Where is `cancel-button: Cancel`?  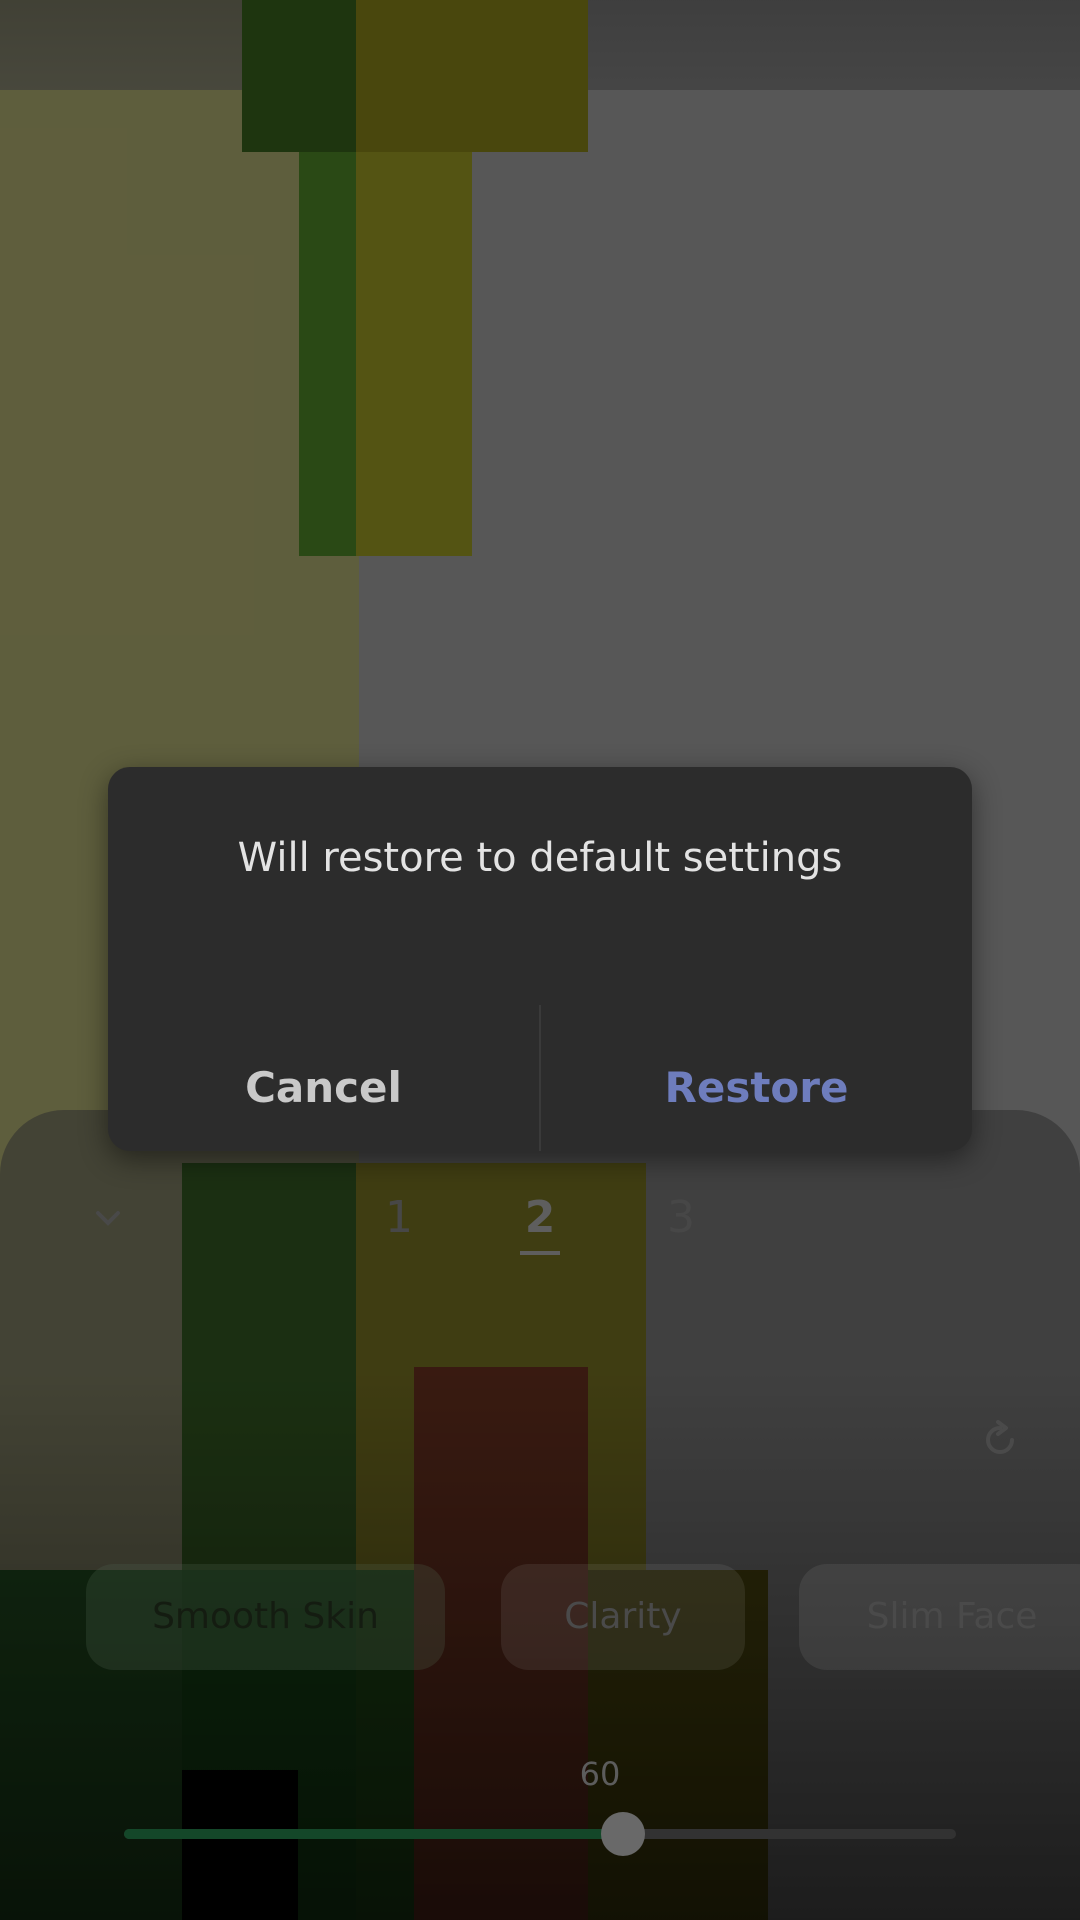 cancel-button: Cancel is located at coordinates (323, 1087).